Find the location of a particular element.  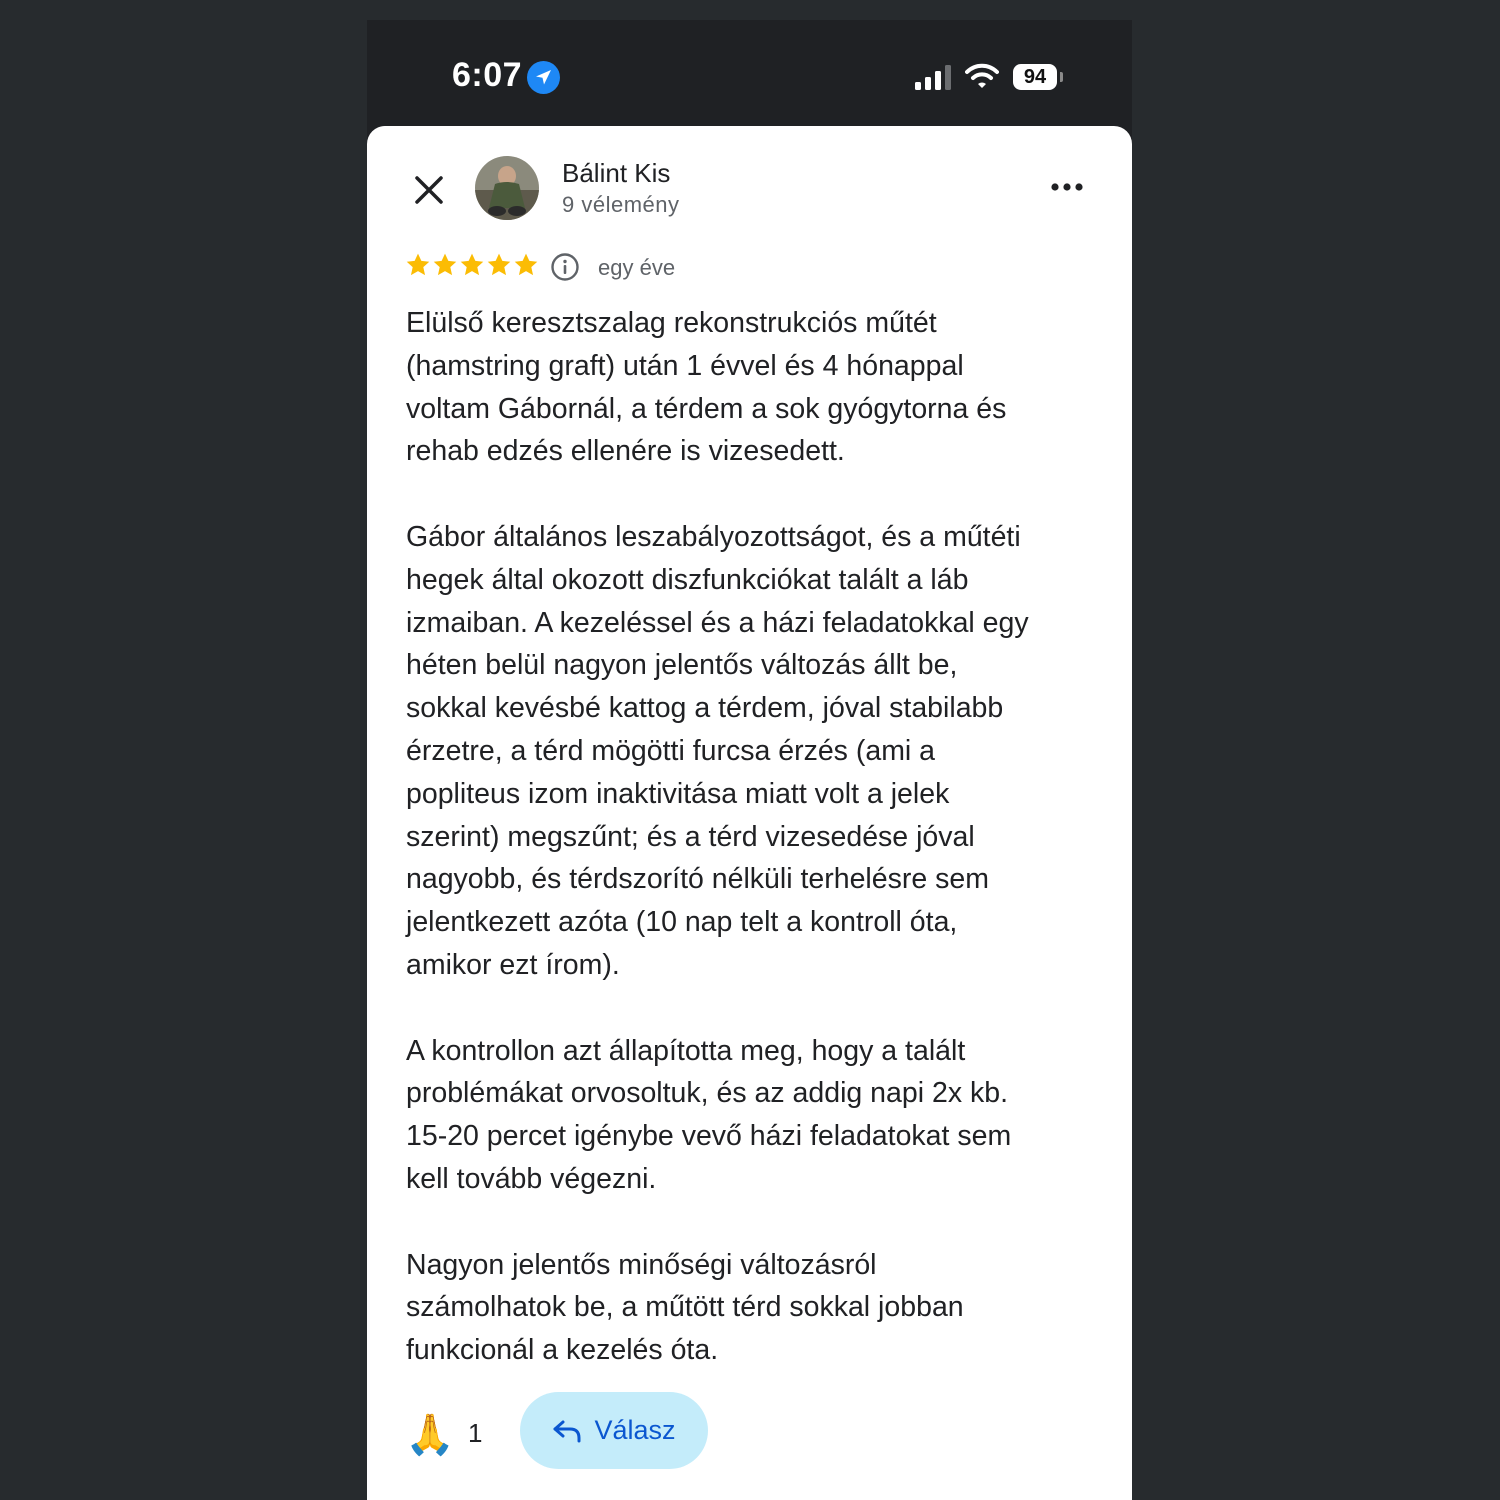

close-icon is located at coordinates (429, 190).